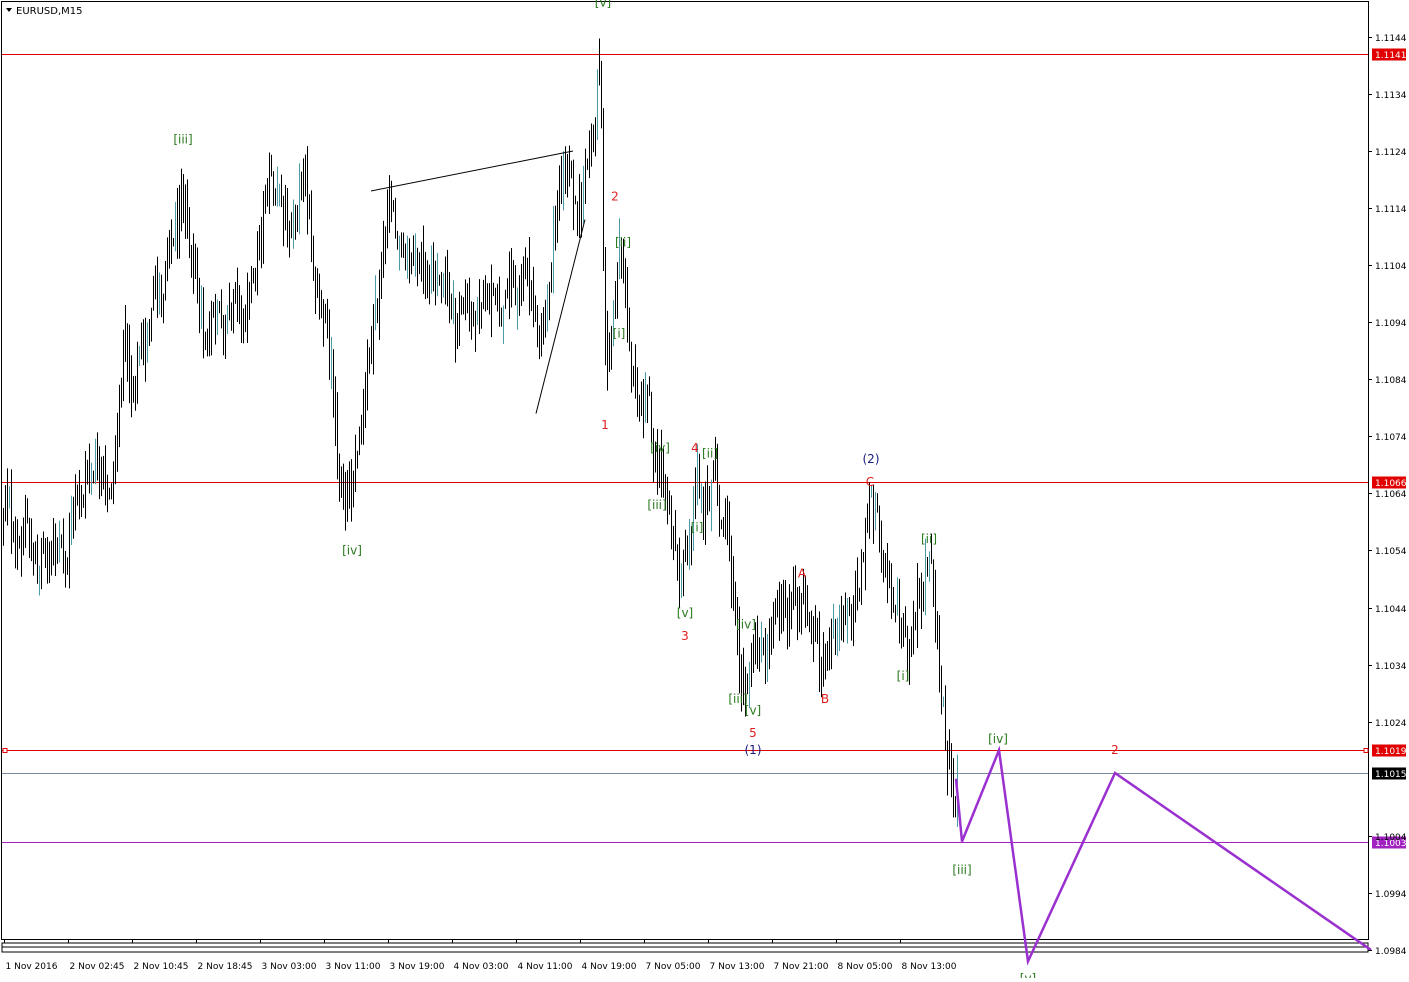 The height and width of the screenshot is (982, 1409). Describe the element at coordinates (1391, 381) in the screenshot. I see `y-tick-label: 1.1084` at that location.